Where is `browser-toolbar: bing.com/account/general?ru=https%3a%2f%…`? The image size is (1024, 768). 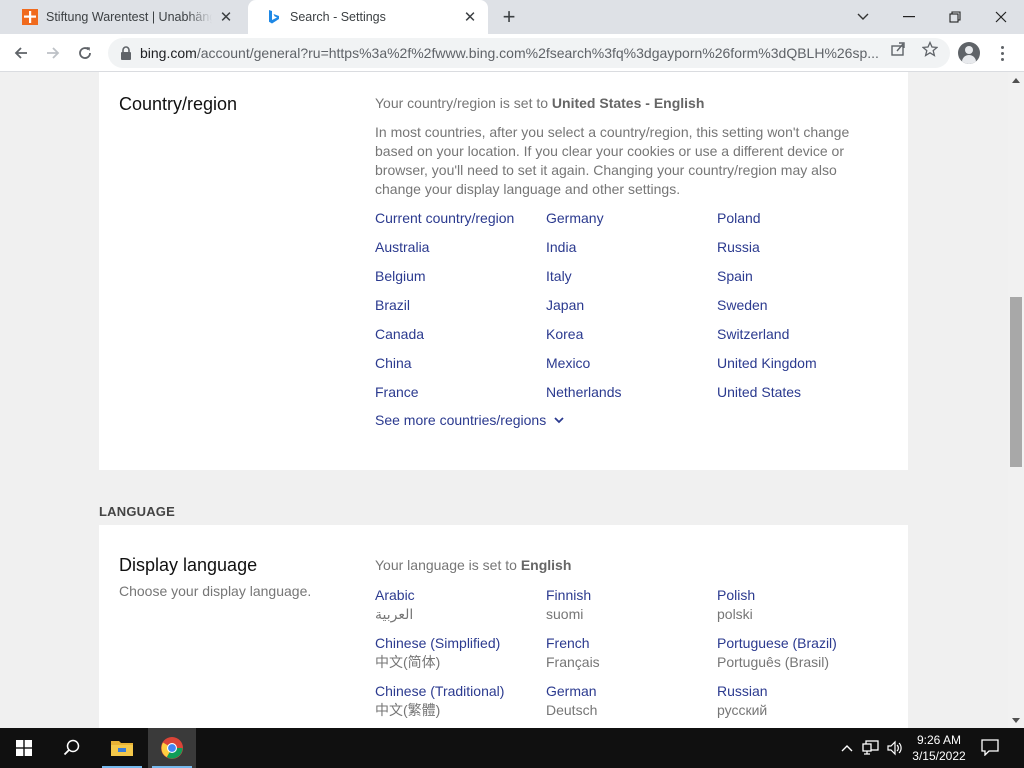
browser-toolbar: bing.com/account/general?ru=https%3a%2f%… is located at coordinates (512, 53).